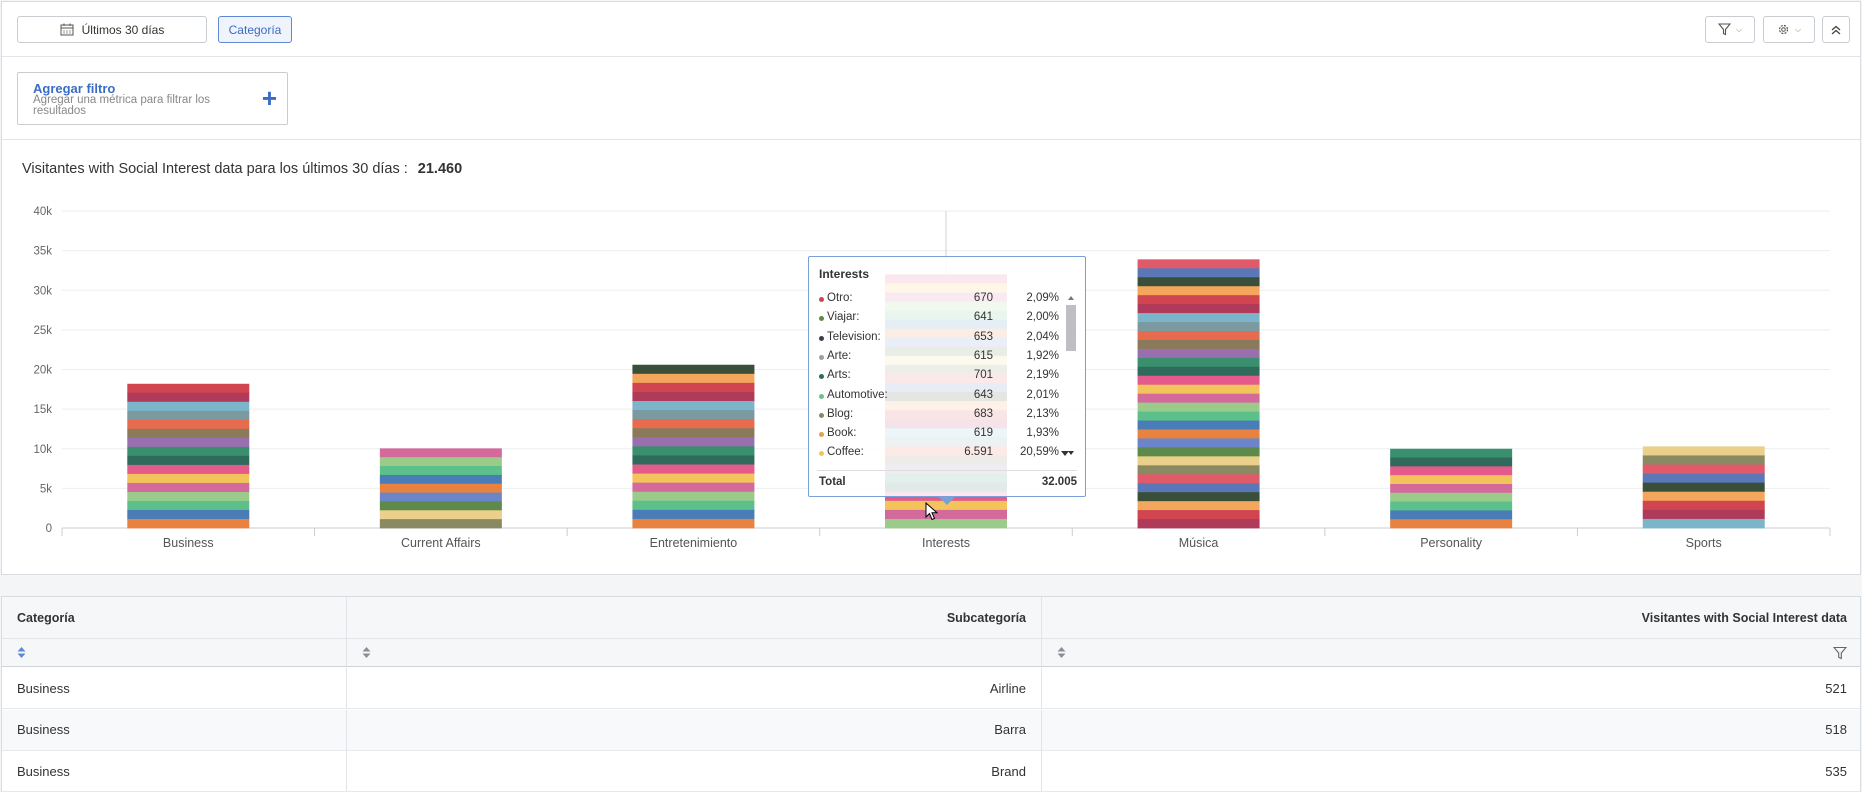  What do you see at coordinates (174, 652) in the screenshot?
I see `sort-control-category` at bounding box center [174, 652].